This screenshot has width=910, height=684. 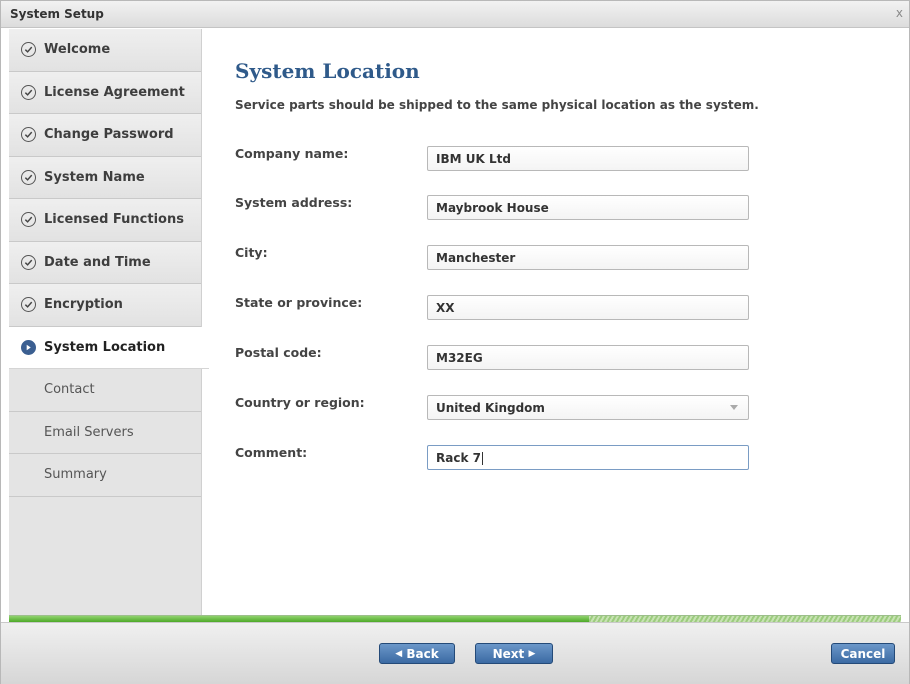 I want to click on step-label: Email Servers, so click(x=89, y=432).